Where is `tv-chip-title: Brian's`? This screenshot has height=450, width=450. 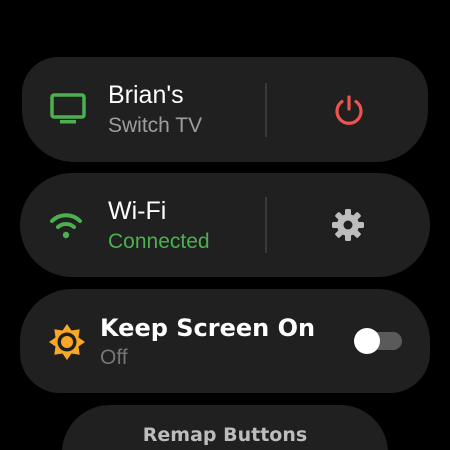
tv-chip-title: Brian's is located at coordinates (146, 95).